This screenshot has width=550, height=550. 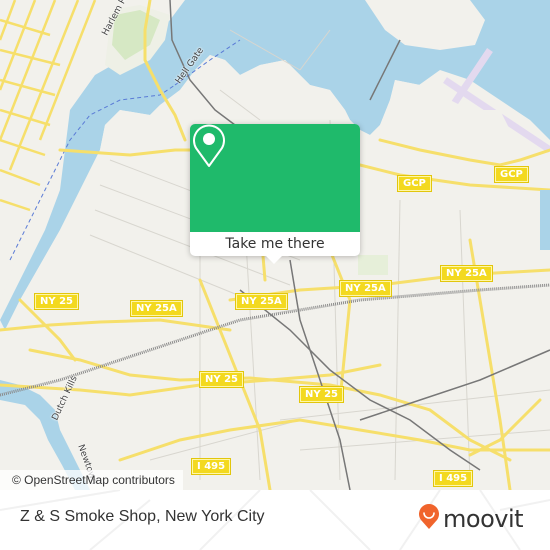 I want to click on moovit-smile-pin-icon, so click(x=429, y=519).